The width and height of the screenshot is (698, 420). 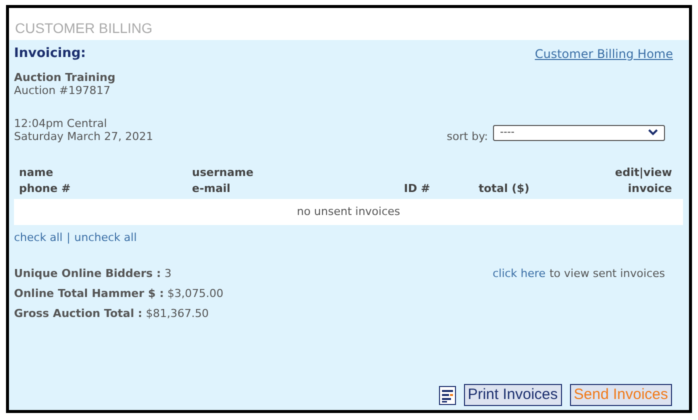 What do you see at coordinates (50, 53) in the screenshot?
I see `section-heading: Invoicing:` at bounding box center [50, 53].